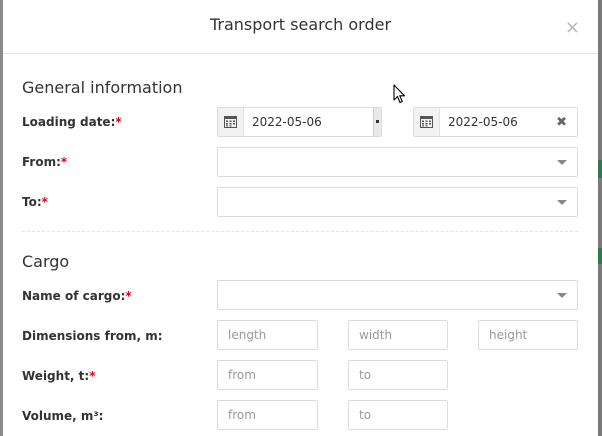 This screenshot has width=602, height=436. Describe the element at coordinates (561, 122) in the screenshot. I see `clear-icon: ✖` at that location.